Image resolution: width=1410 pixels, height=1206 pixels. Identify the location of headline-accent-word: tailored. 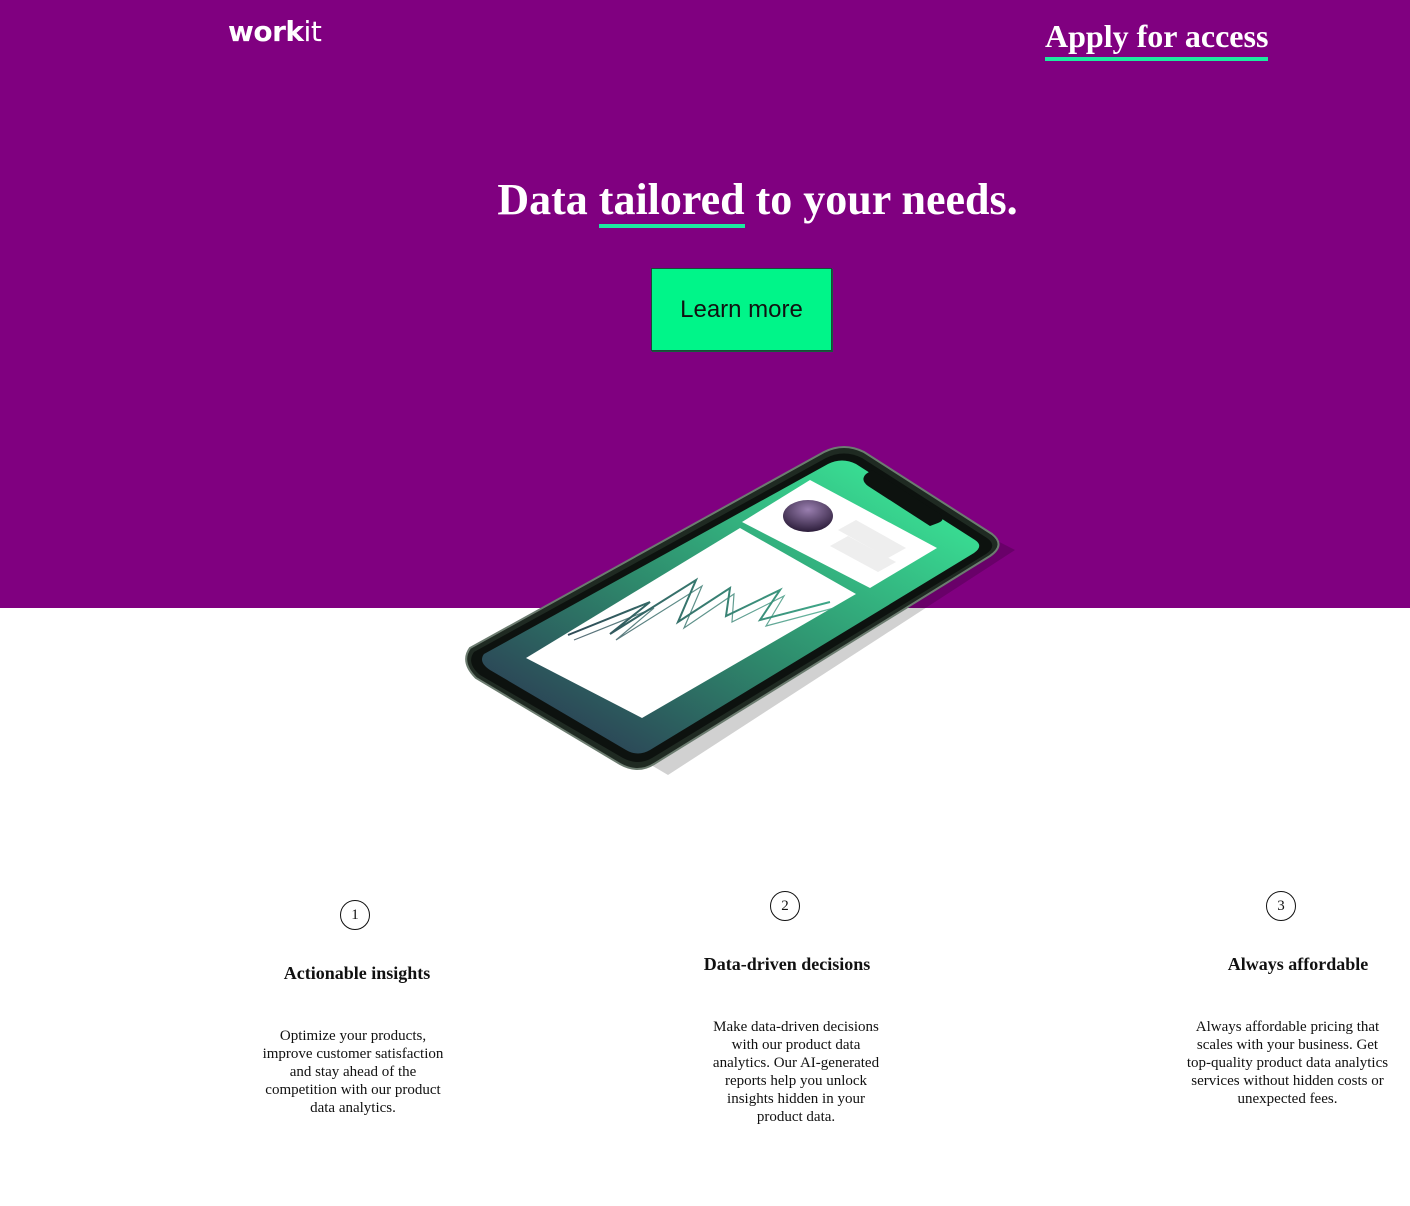
(671, 201).